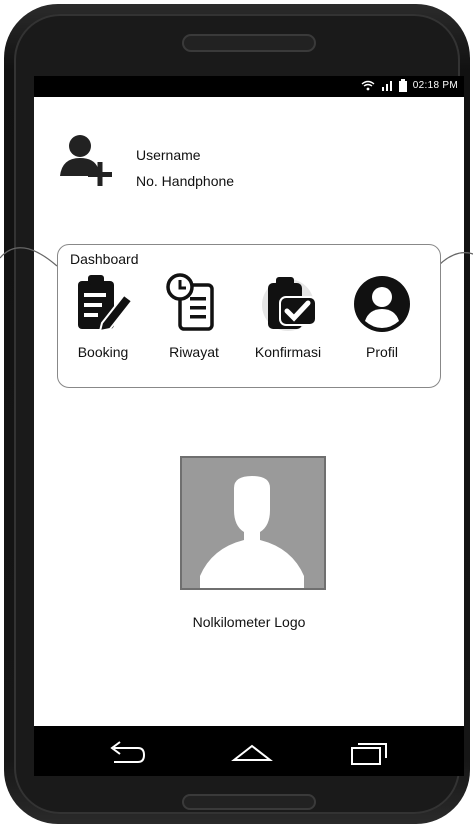 The width and height of the screenshot is (473, 829). I want to click on home-icon, so click(252, 752).